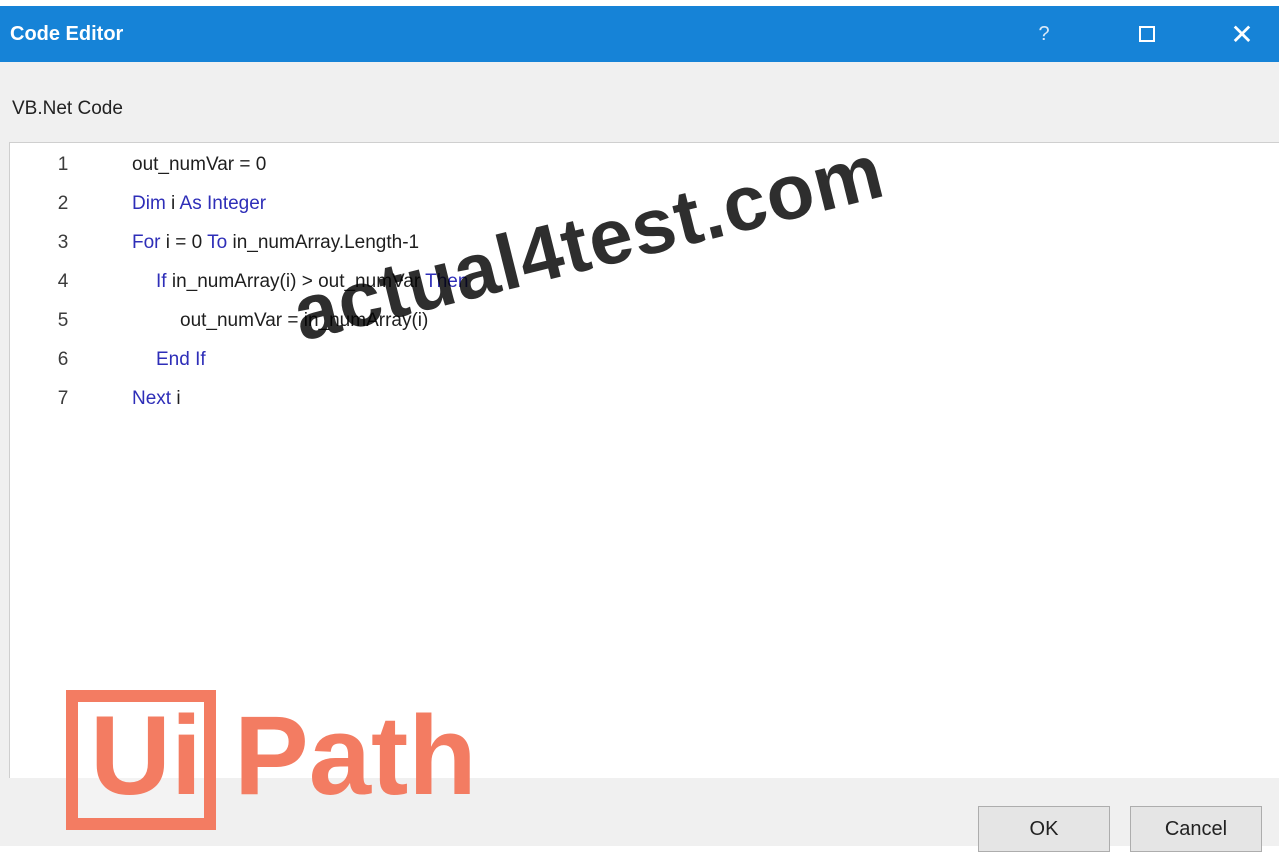  I want to click on code-text: End If, so click(181, 360).